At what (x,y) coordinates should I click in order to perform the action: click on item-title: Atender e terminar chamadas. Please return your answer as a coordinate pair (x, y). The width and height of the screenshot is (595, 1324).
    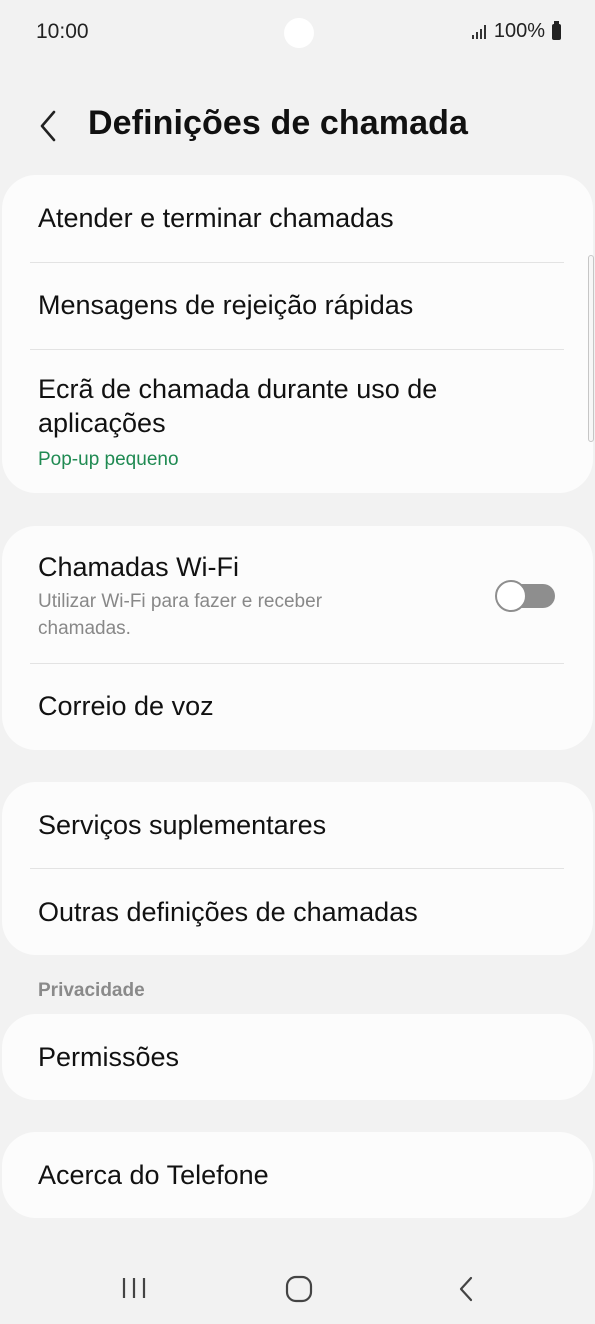
    Looking at the image, I should click on (216, 218).